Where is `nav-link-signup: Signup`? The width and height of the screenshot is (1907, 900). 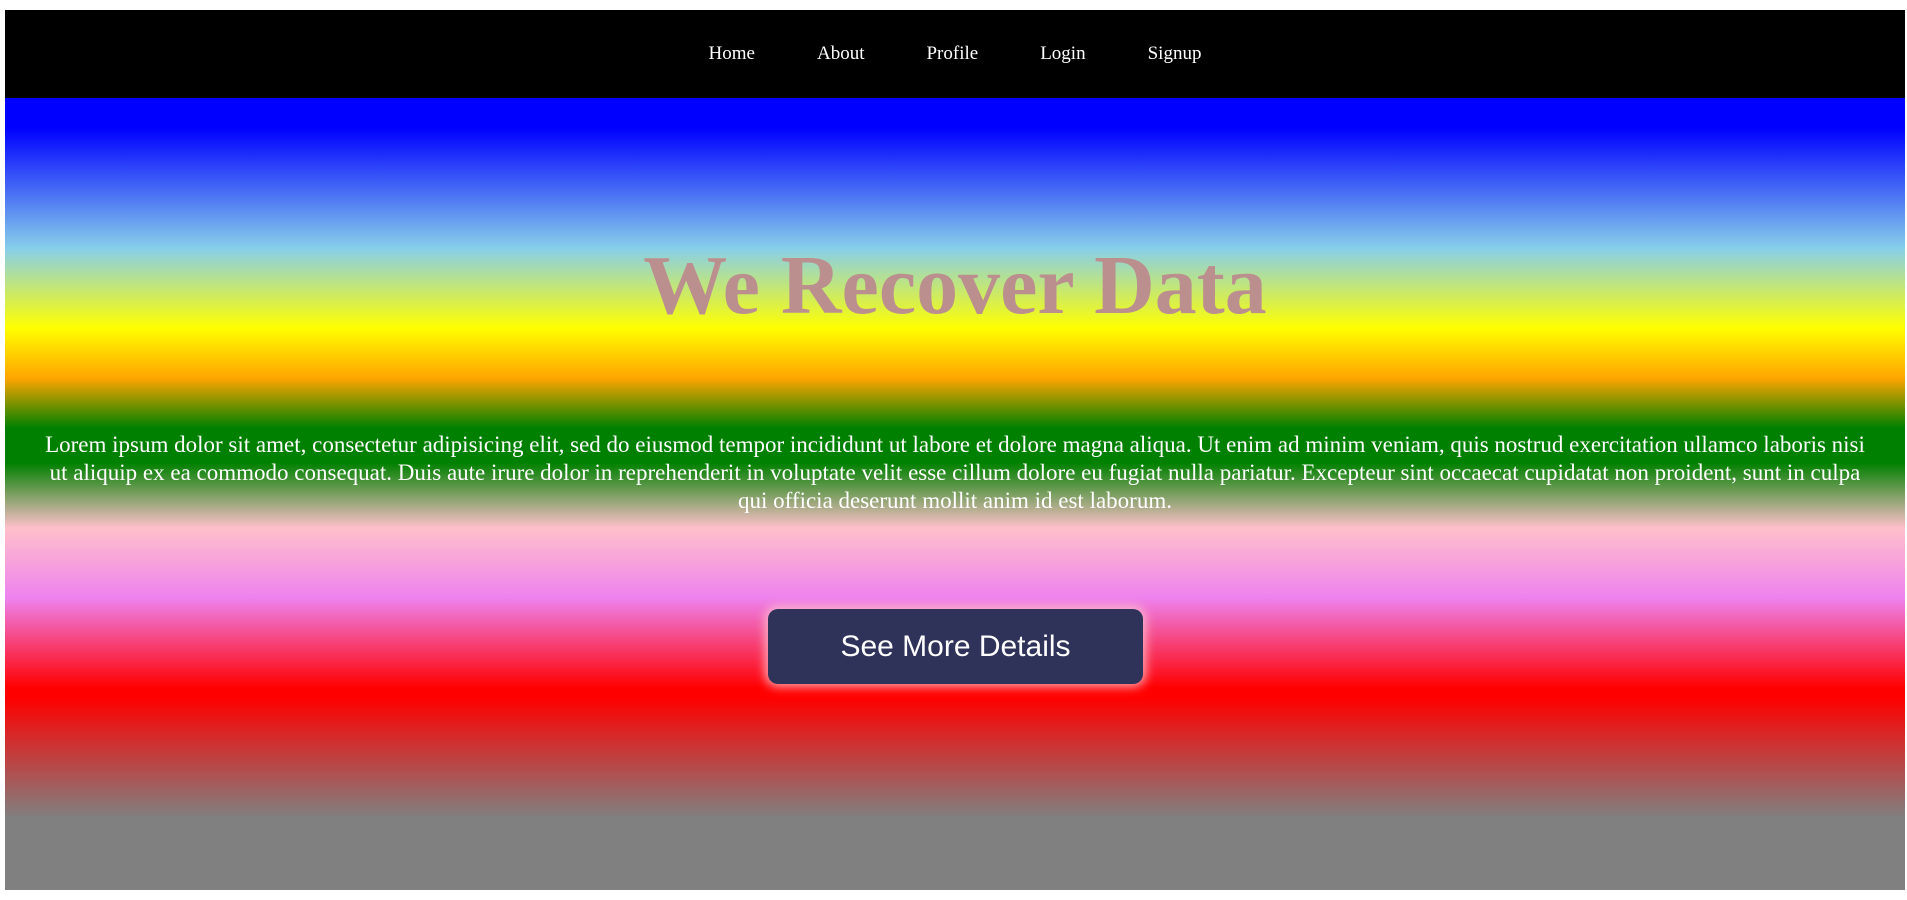 nav-link-signup: Signup is located at coordinates (1175, 53).